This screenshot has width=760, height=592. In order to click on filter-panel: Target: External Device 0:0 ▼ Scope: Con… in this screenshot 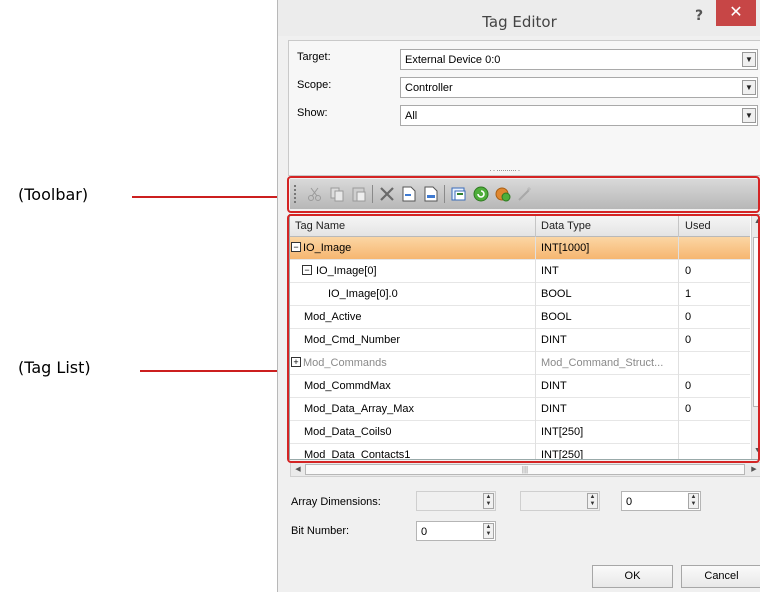, I will do `click(524, 108)`.